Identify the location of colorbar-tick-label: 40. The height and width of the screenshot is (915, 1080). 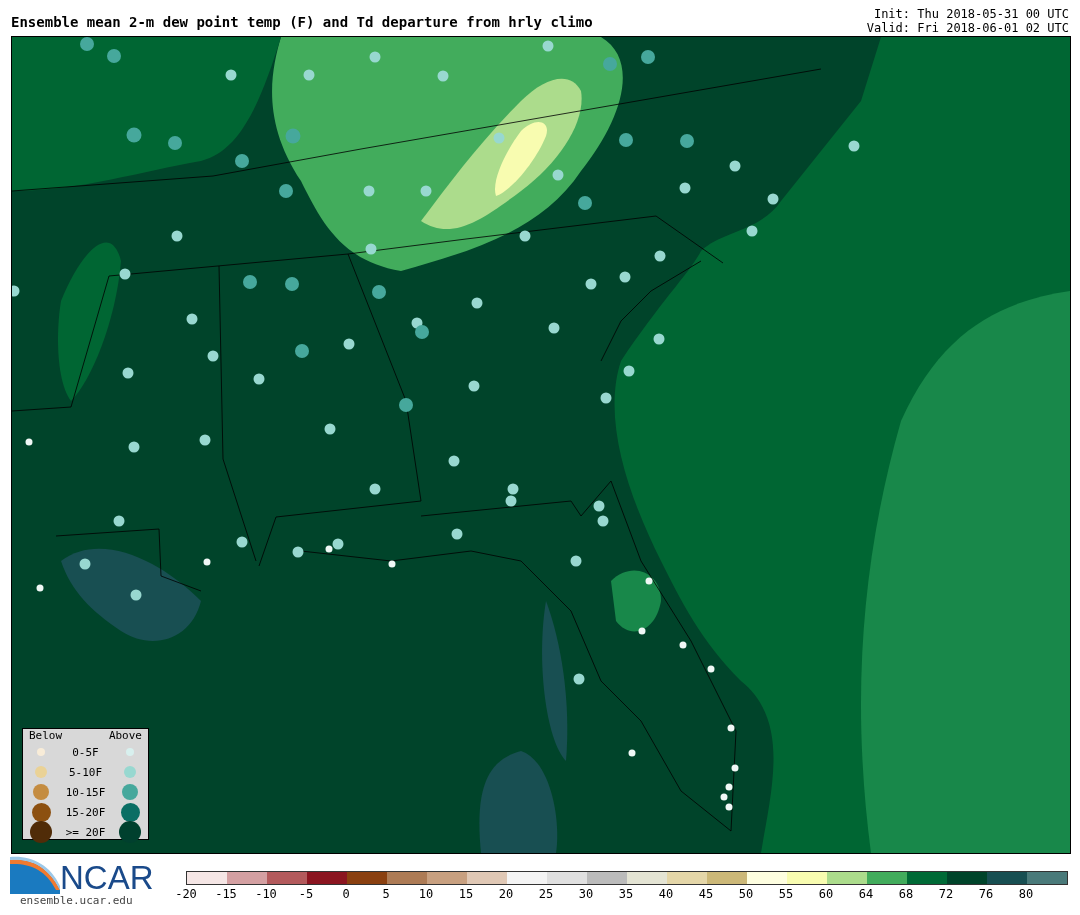
(666, 894).